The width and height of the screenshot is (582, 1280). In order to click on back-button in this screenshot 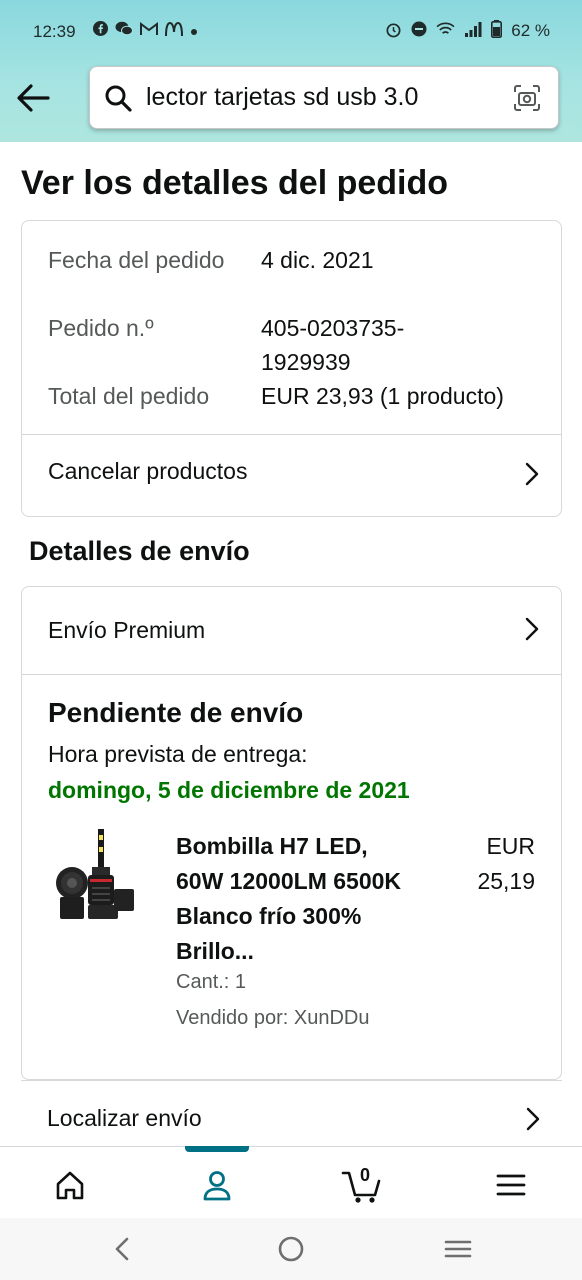, I will do `click(33, 98)`.